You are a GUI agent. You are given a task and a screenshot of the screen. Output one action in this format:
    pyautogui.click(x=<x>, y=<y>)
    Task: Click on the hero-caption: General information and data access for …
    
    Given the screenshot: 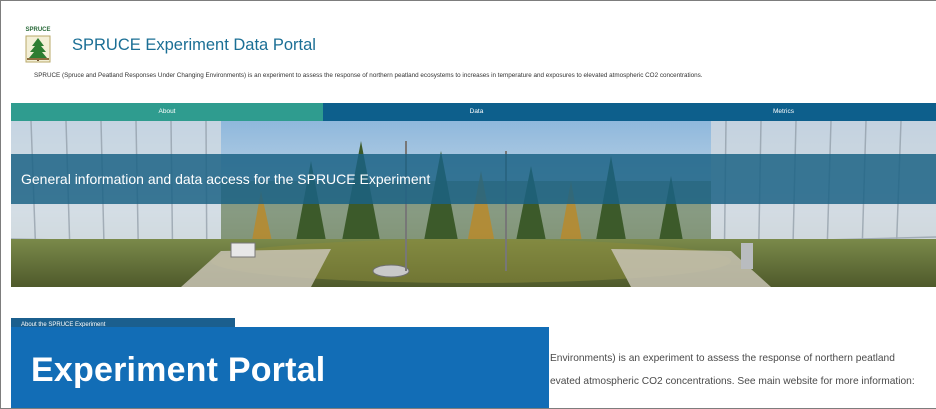 What is the action you would take?
    pyautogui.click(x=226, y=179)
    